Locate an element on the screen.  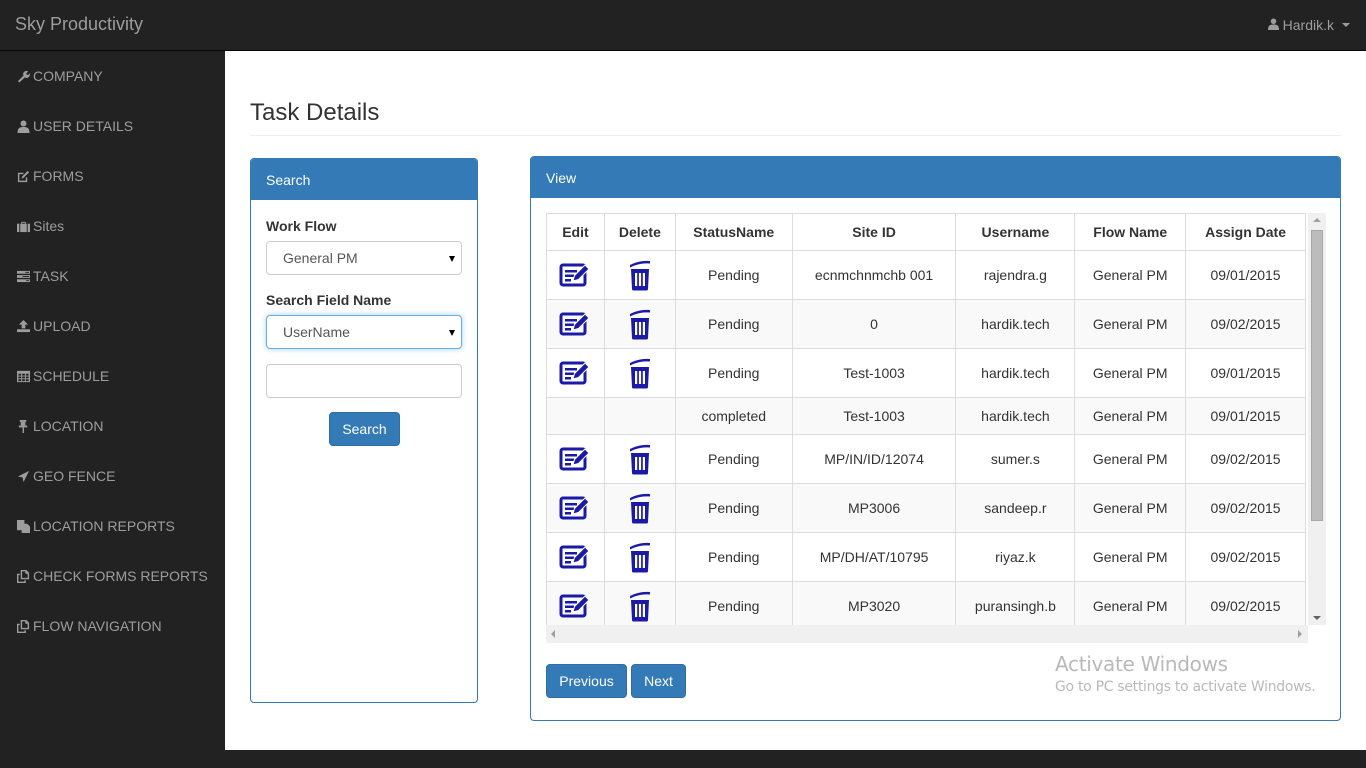
title-divider is located at coordinates (795, 135).